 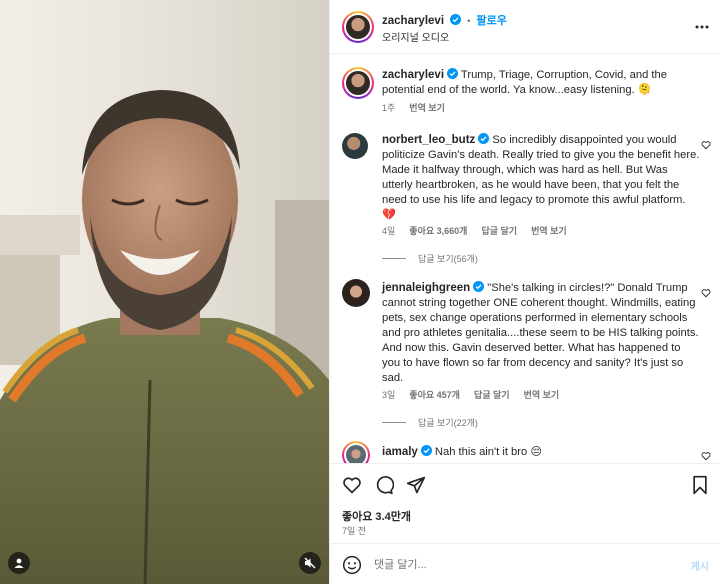 I want to click on caption-author-avatar, so click(x=358, y=83).